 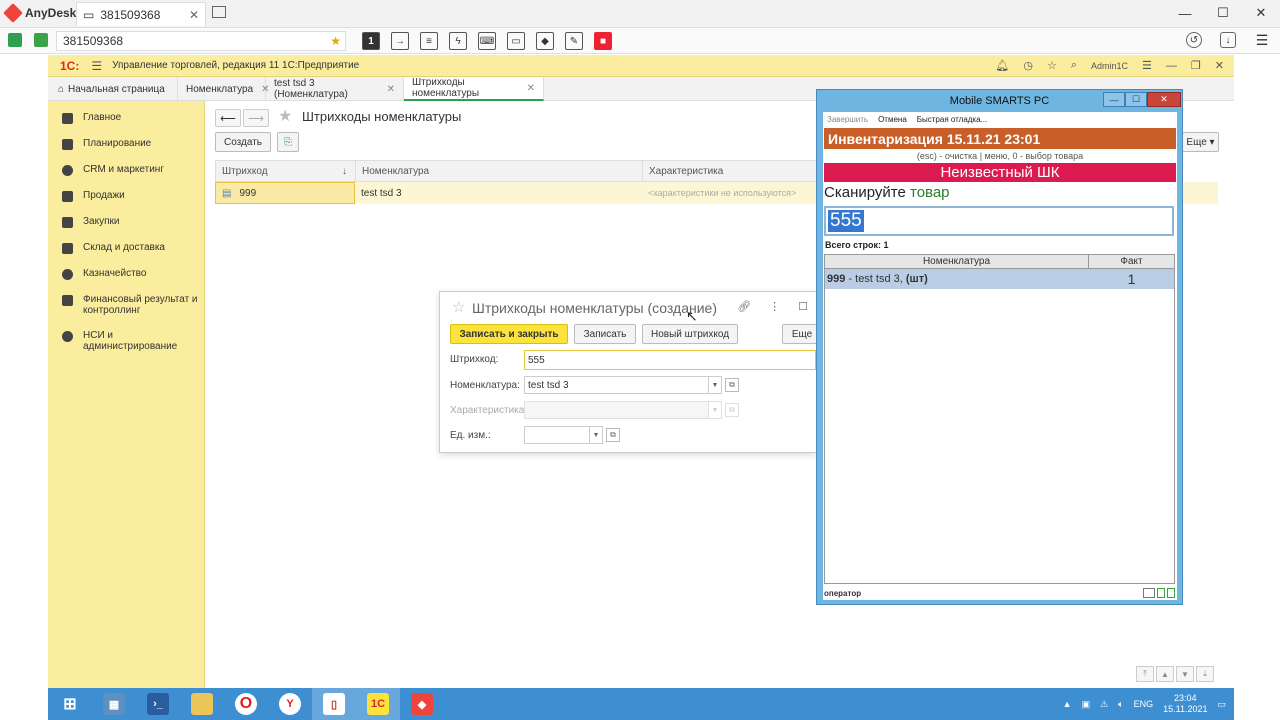 I want to click on more-vertical-icon: ⋮, so click(x=774, y=306).